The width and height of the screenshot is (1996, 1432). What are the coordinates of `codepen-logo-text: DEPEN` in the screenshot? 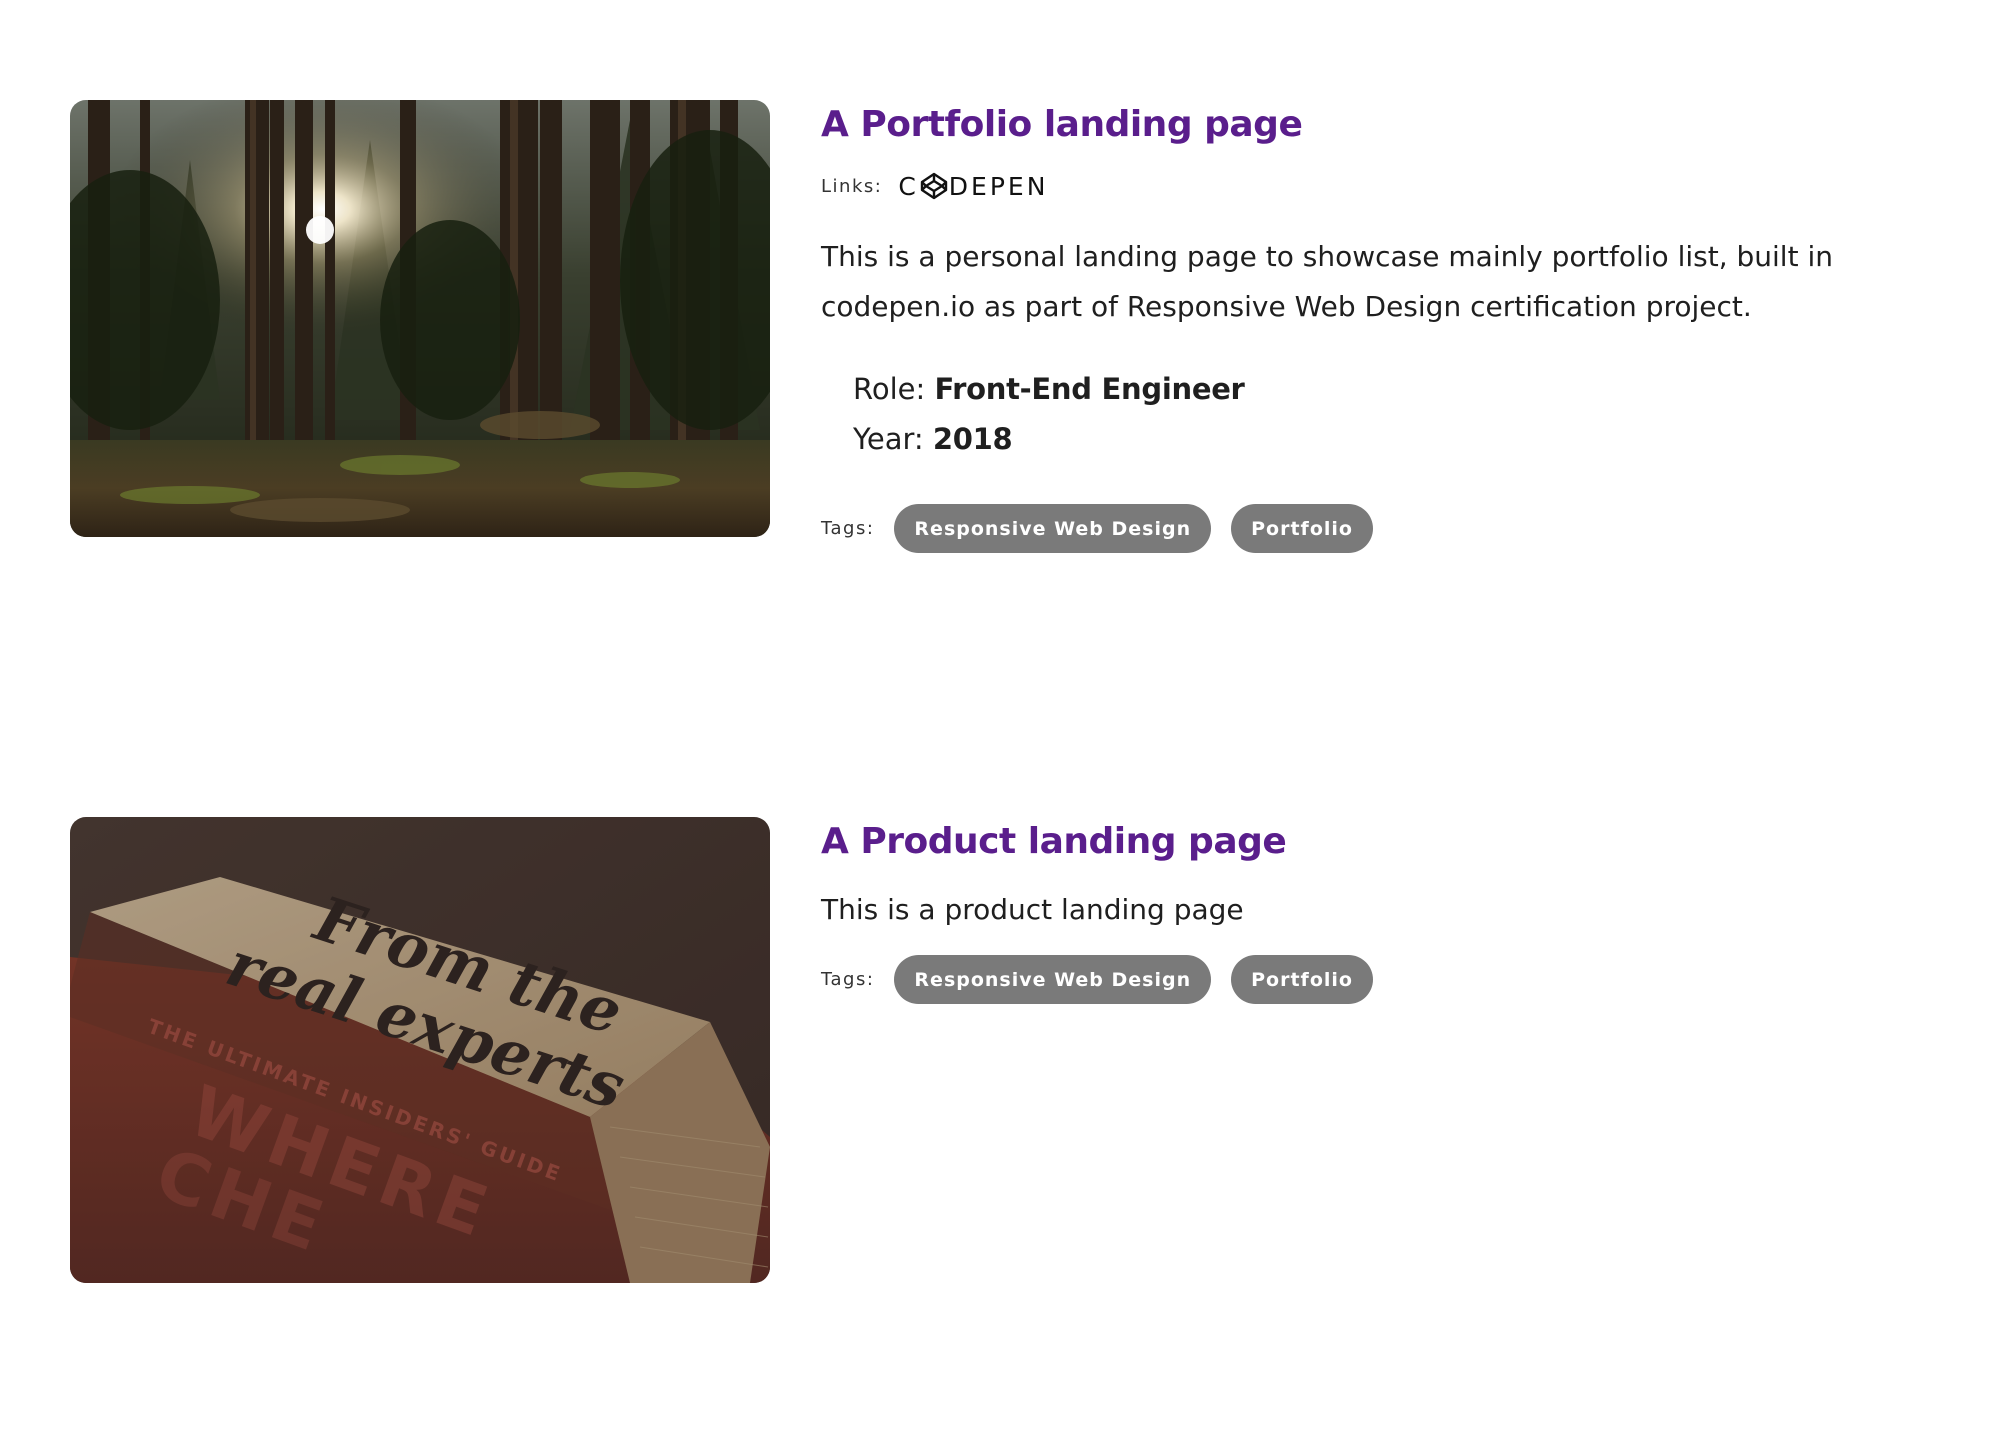 It's located at (998, 186).